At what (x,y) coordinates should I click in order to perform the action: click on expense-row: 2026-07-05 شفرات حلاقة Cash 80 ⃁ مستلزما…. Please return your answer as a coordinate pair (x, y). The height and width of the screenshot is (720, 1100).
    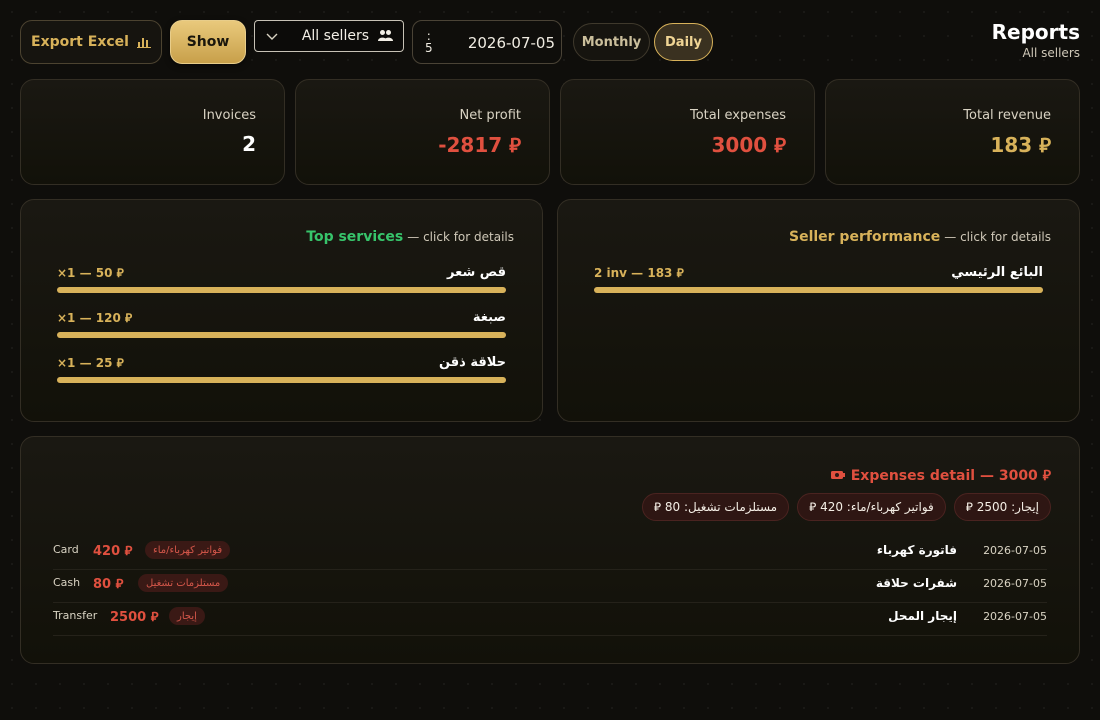
    Looking at the image, I should click on (550, 586).